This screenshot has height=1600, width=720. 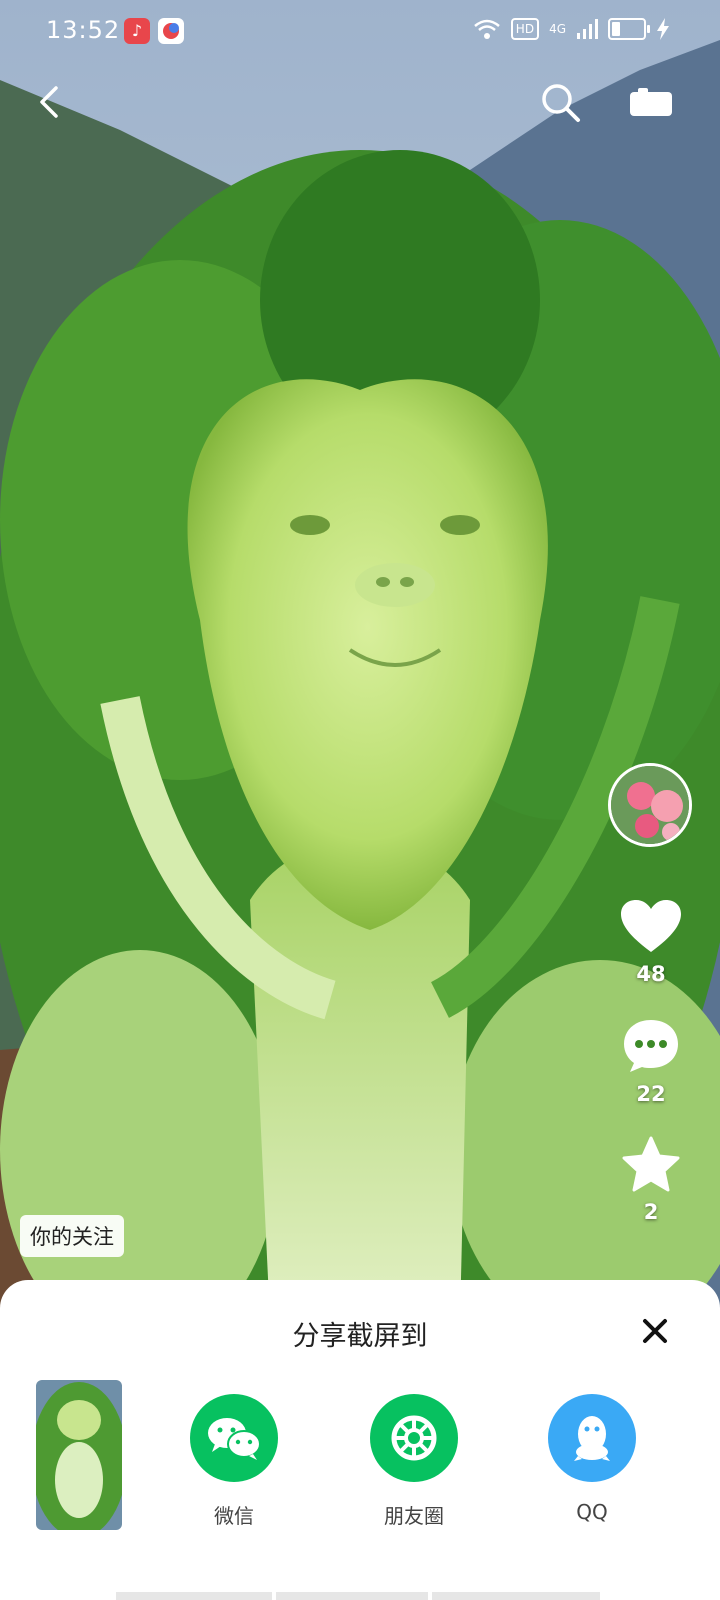 I want to click on follow-tag: 你的关注, so click(x=72, y=1236).